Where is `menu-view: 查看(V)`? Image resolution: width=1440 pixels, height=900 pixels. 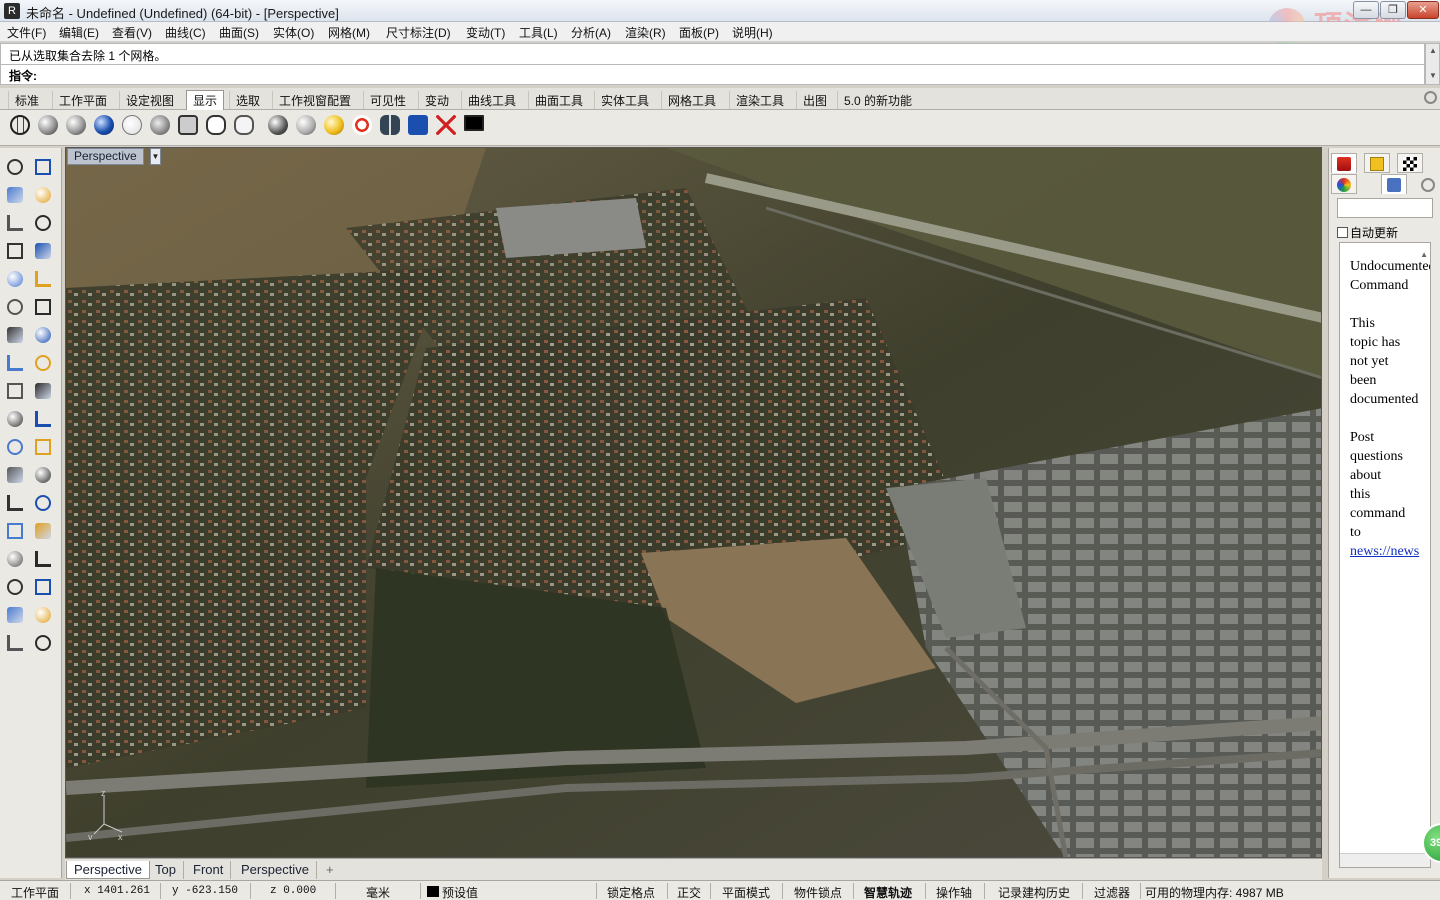
menu-view: 查看(V) is located at coordinates (132, 32).